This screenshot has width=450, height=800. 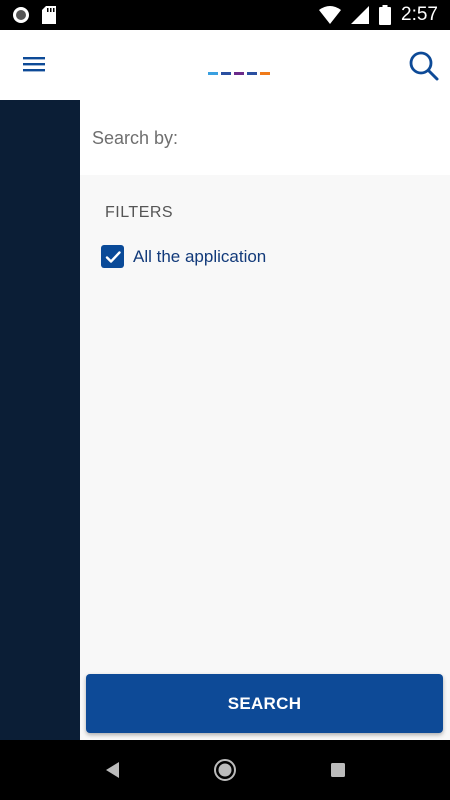 I want to click on hamburger-menu-icon, so click(x=34, y=64).